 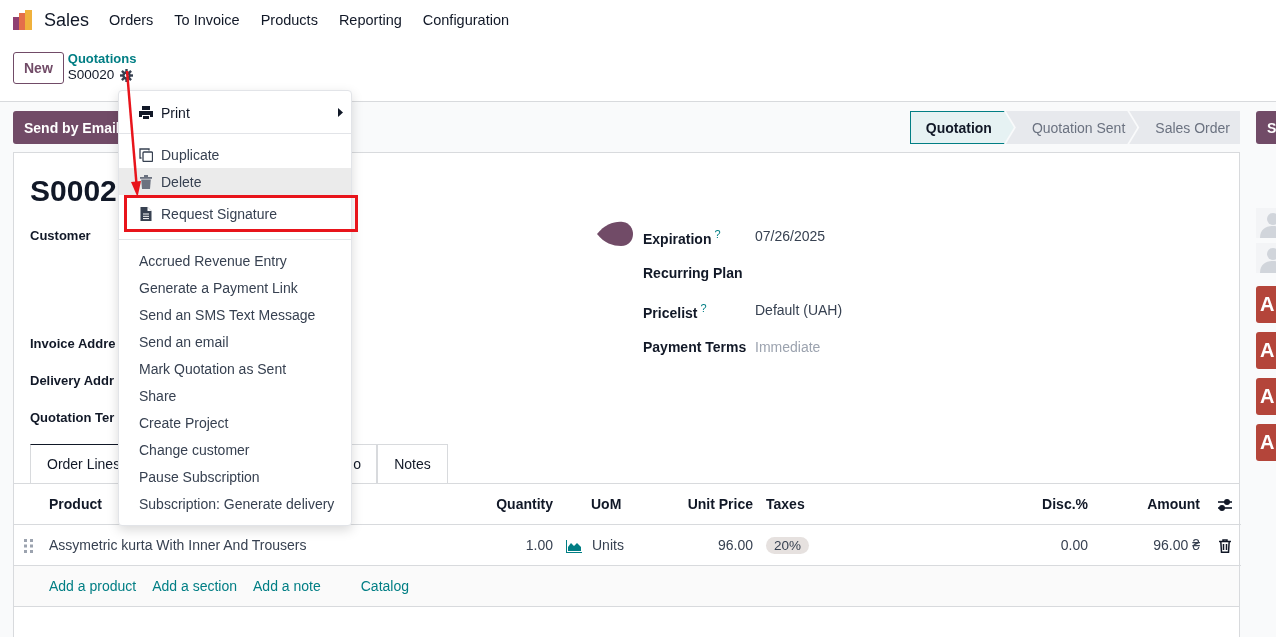 I want to click on field-label: Payment Terms, so click(x=695, y=347).